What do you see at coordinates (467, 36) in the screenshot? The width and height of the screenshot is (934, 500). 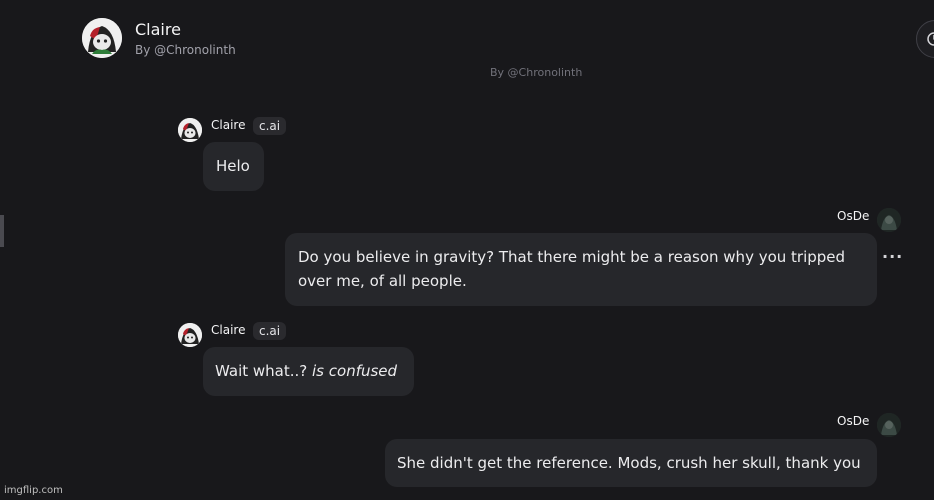 I see `chat-header: Claire By @Chronolinth` at bounding box center [467, 36].